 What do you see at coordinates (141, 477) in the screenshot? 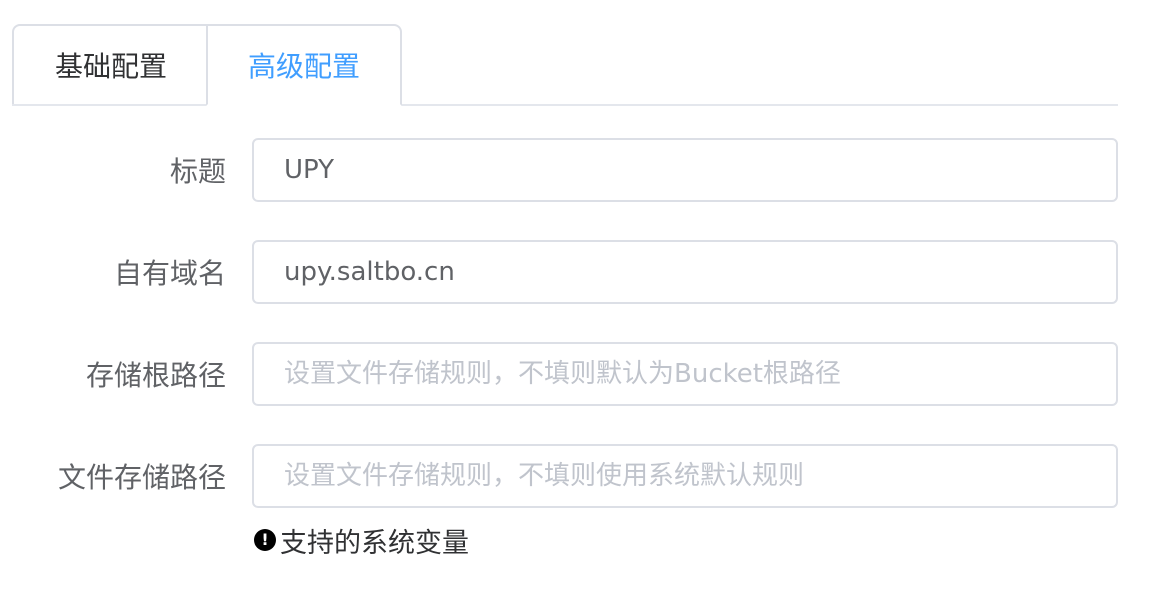
I see `file-storage-path-label: 文件存储路径` at bounding box center [141, 477].